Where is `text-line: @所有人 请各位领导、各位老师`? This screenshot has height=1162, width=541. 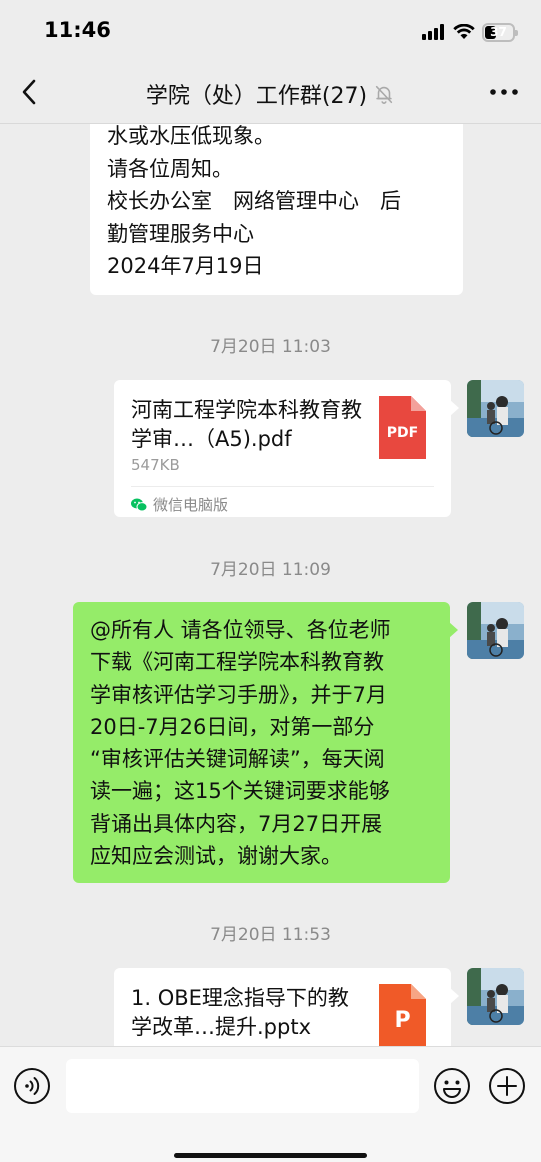
text-line: @所有人 请各位领导、各位老师 is located at coordinates (240, 630).